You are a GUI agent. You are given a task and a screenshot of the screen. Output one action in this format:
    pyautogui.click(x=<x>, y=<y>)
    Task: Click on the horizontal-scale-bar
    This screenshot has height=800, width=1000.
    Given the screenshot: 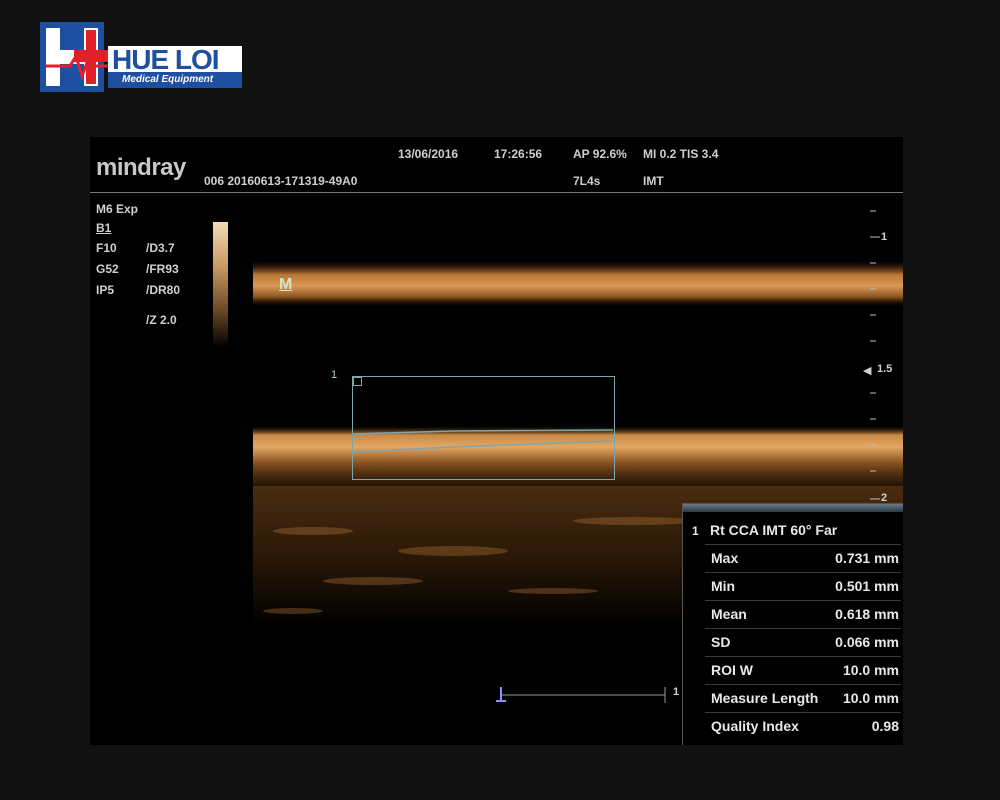 What is the action you would take?
    pyautogui.click(x=581, y=695)
    